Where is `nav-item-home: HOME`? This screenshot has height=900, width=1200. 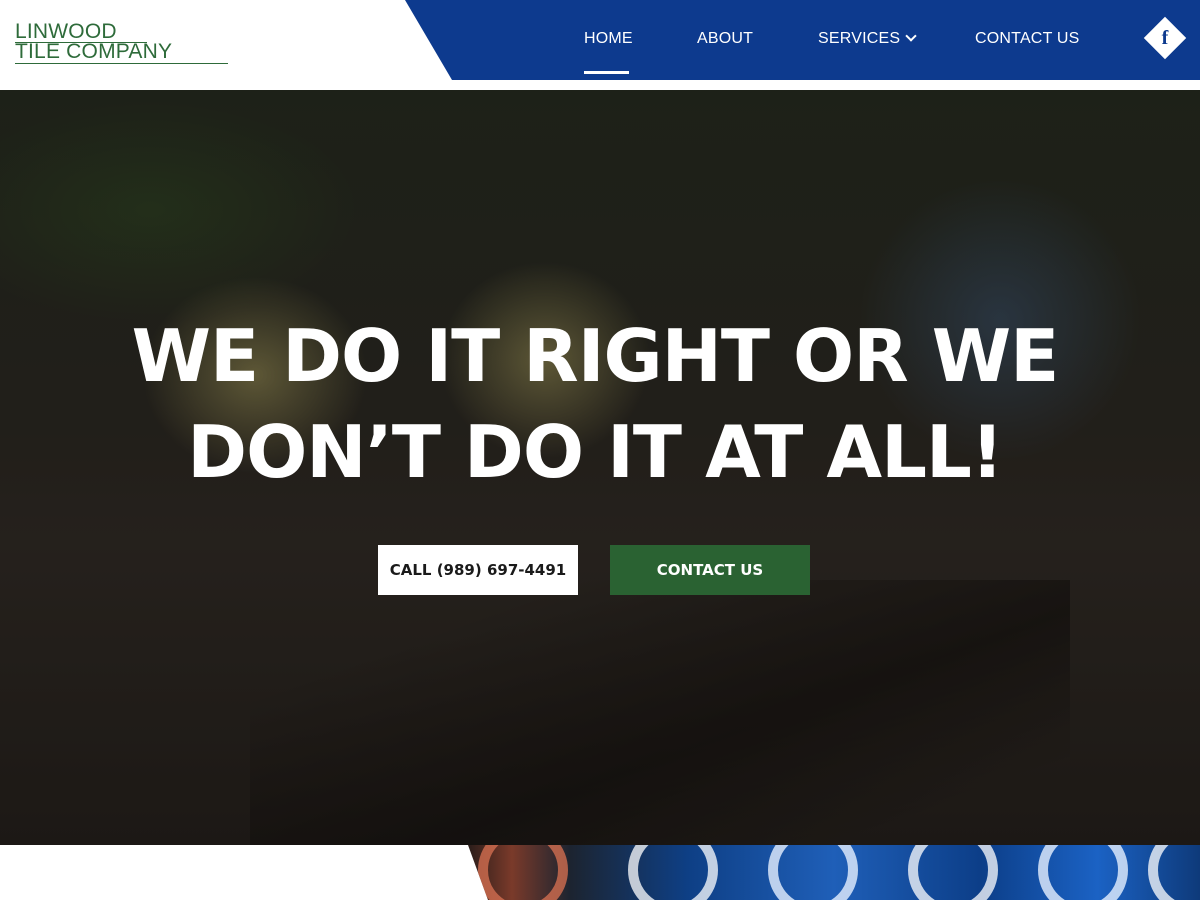
nav-item-home: HOME is located at coordinates (608, 39).